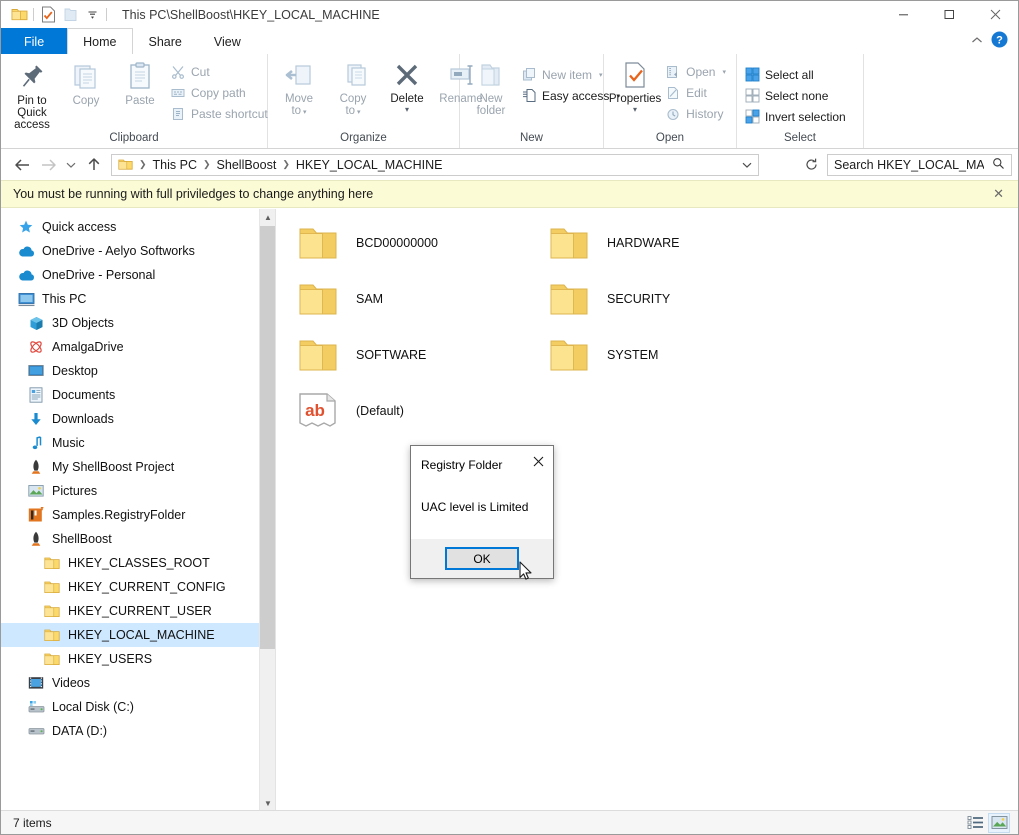  What do you see at coordinates (220, 71) in the screenshot?
I see `cut-button: Cut` at bounding box center [220, 71].